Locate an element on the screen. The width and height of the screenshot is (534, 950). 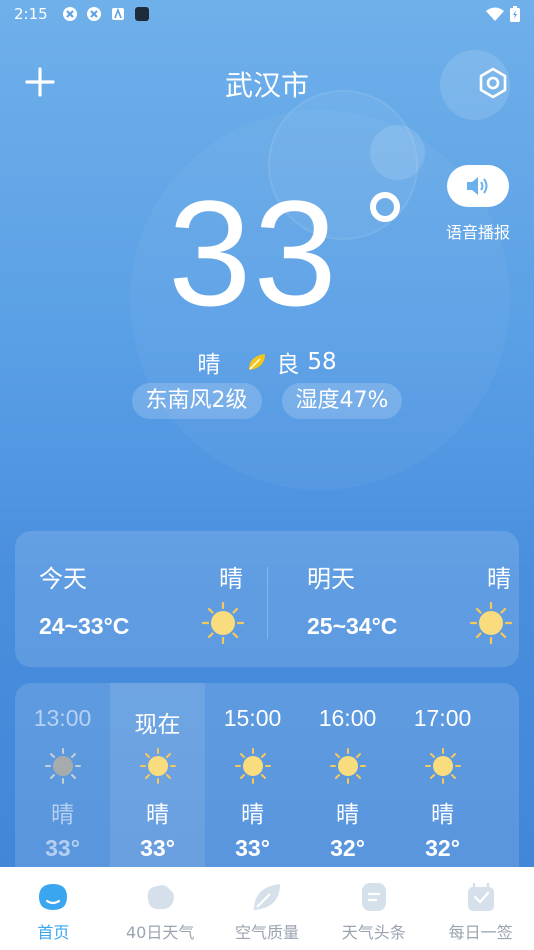
daily-forecast-card: 今天 晴 24~33°C 明天 晴 25~34°C is located at coordinates (267, 599).